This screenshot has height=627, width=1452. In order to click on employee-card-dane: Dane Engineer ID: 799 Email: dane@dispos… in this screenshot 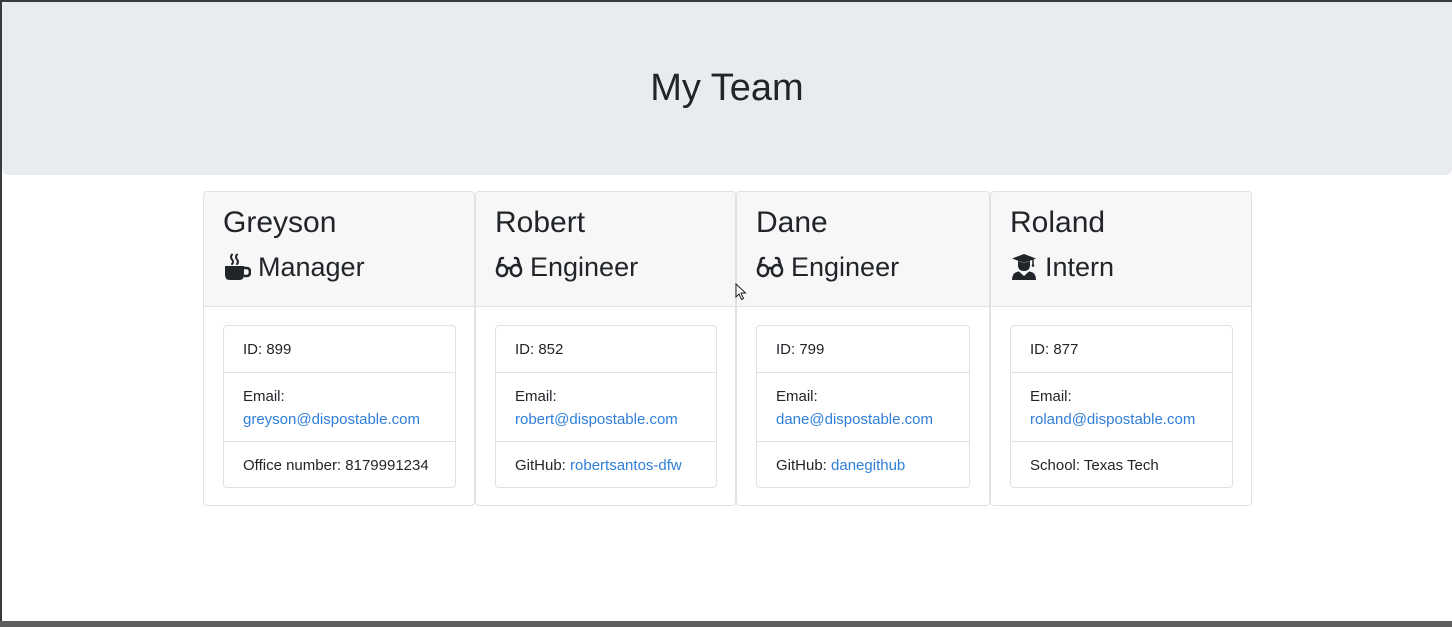, I will do `click(863, 348)`.